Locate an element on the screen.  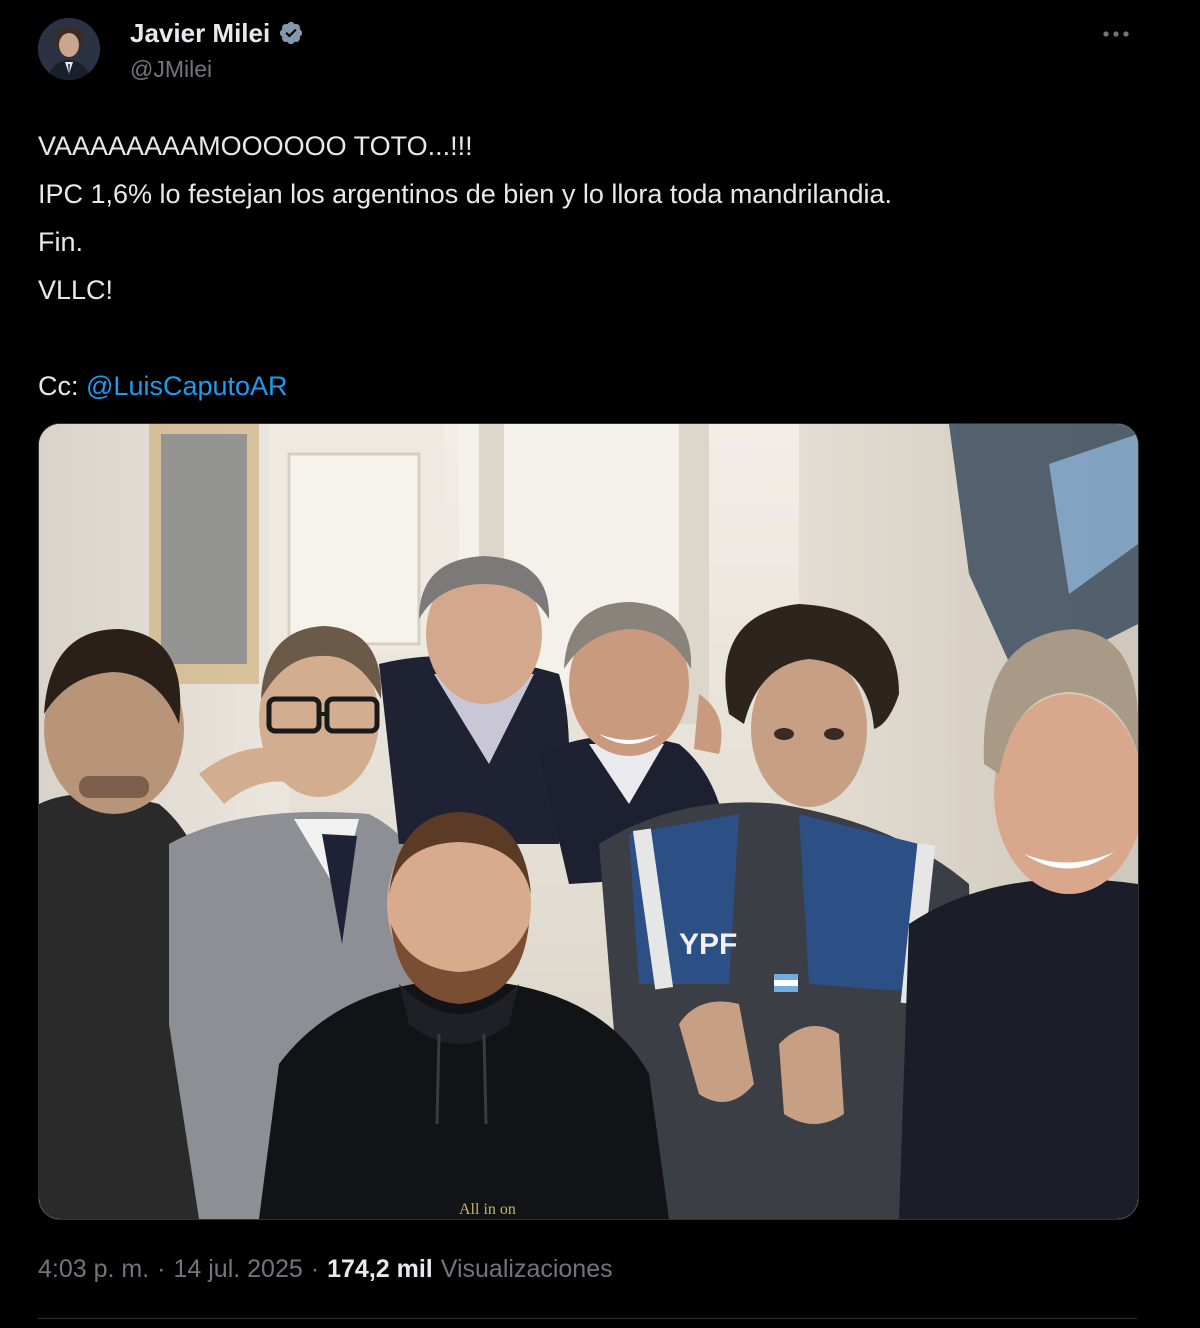
divider is located at coordinates (587, 1318).